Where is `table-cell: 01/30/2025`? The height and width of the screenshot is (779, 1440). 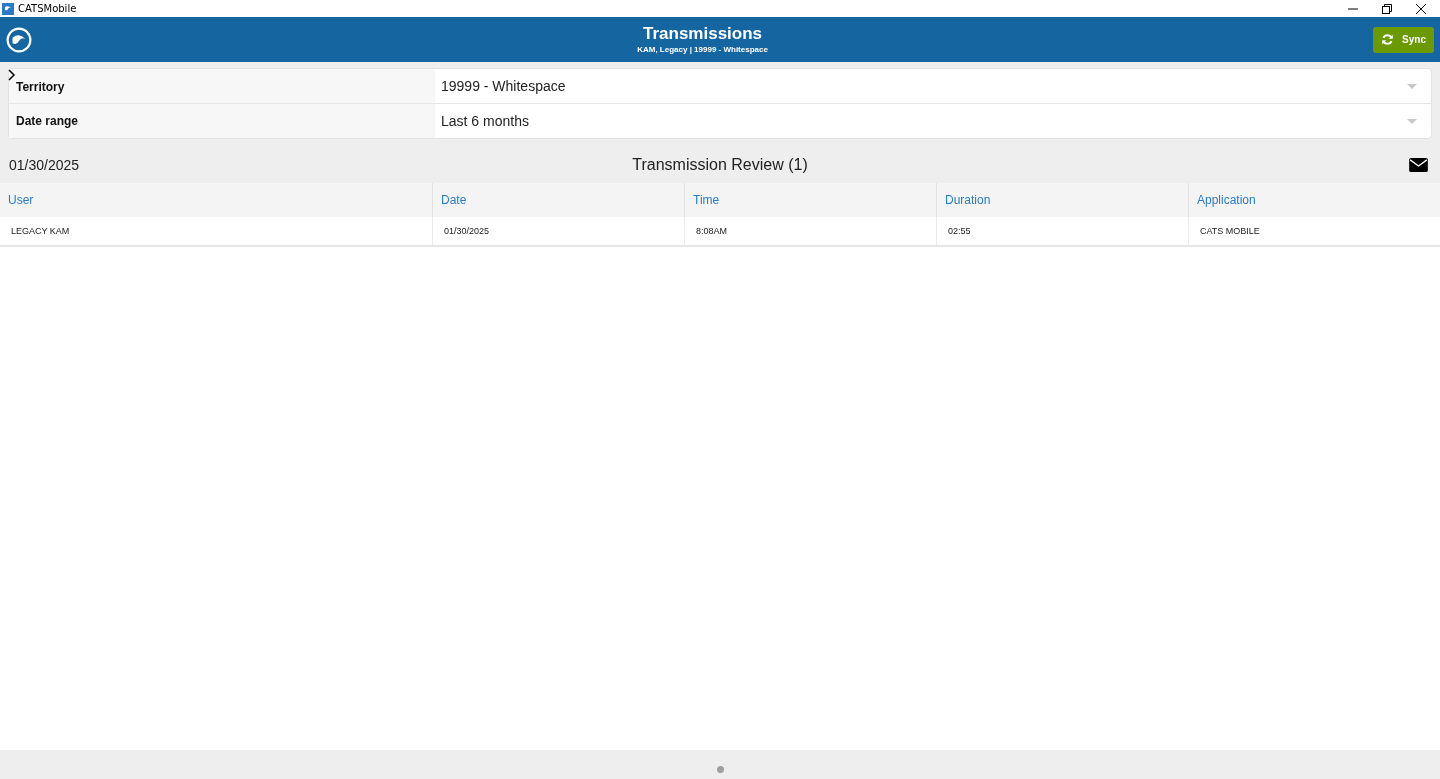 table-cell: 01/30/2025 is located at coordinates (558, 231).